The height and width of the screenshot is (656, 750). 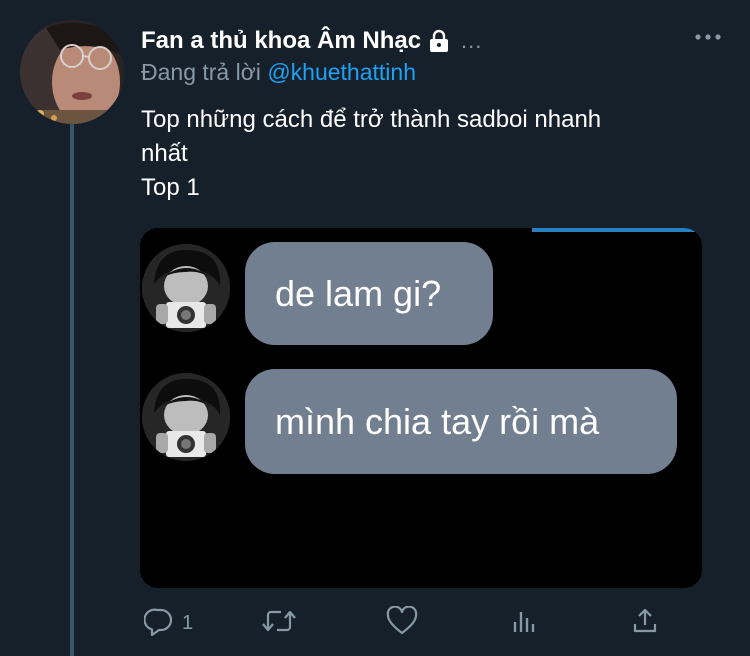 I want to click on replying-handle-link: @khuethattinh, so click(x=341, y=72).